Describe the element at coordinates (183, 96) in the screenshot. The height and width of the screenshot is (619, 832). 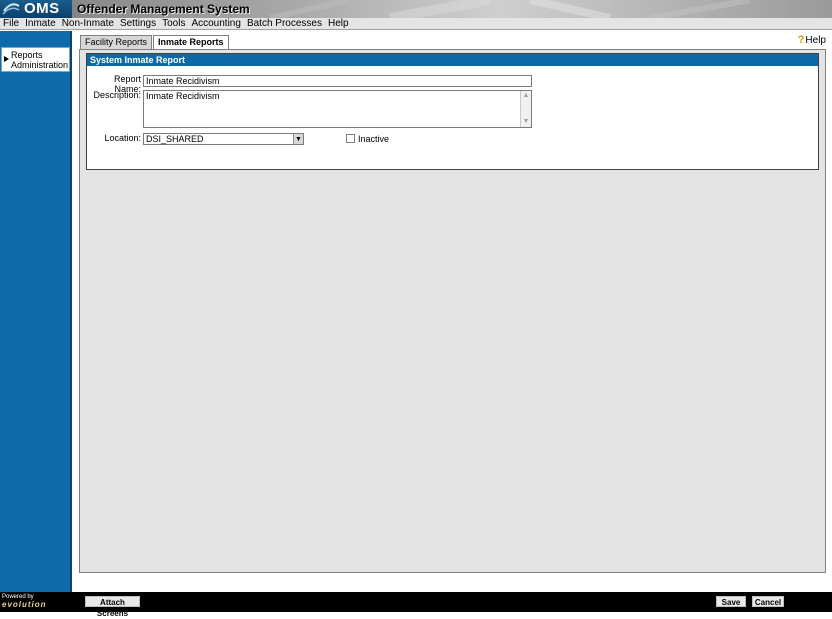
I see `description-text: Inmate Recidivism` at that location.